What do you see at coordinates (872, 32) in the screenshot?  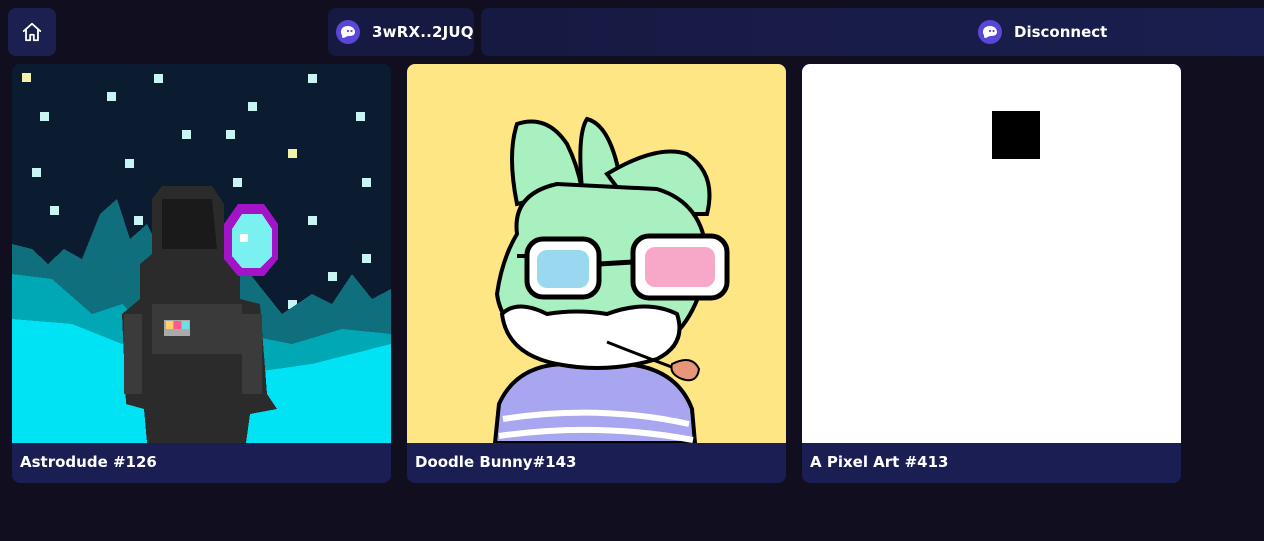 I see `disconnect-button: Disconnect` at bounding box center [872, 32].